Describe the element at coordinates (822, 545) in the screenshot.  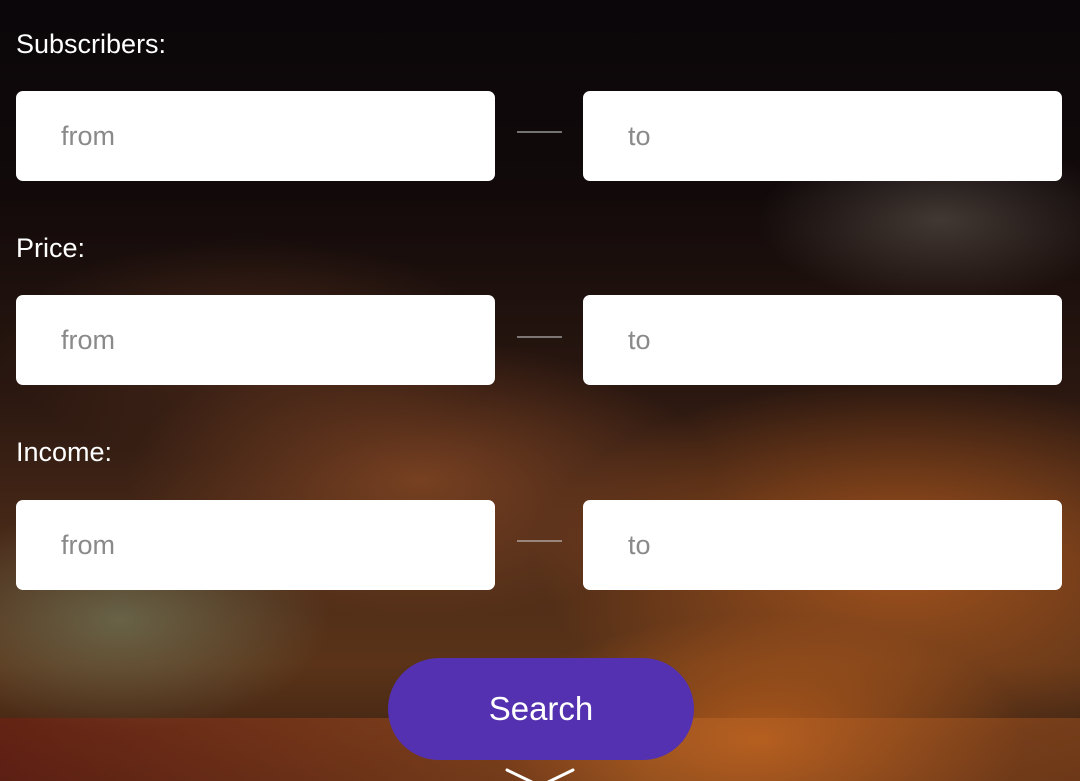
I see `income-to-input` at that location.